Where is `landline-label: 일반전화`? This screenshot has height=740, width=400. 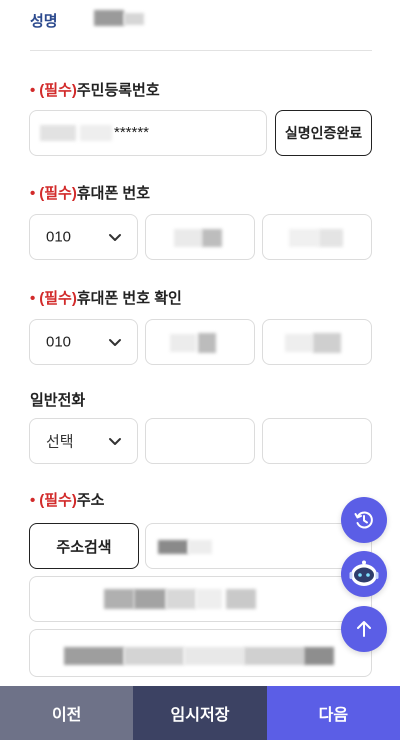 landline-label: 일반전화 is located at coordinates (58, 400).